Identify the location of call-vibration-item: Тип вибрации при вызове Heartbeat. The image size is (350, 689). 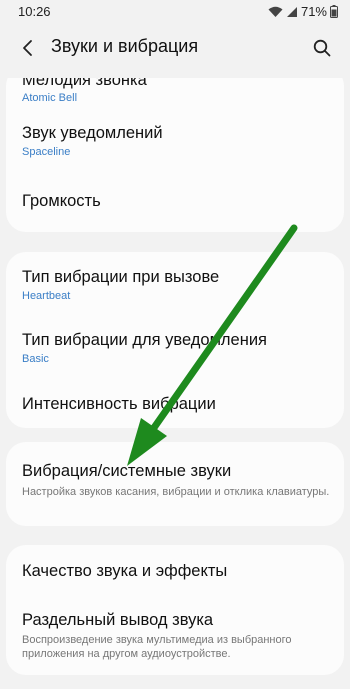
(175, 283).